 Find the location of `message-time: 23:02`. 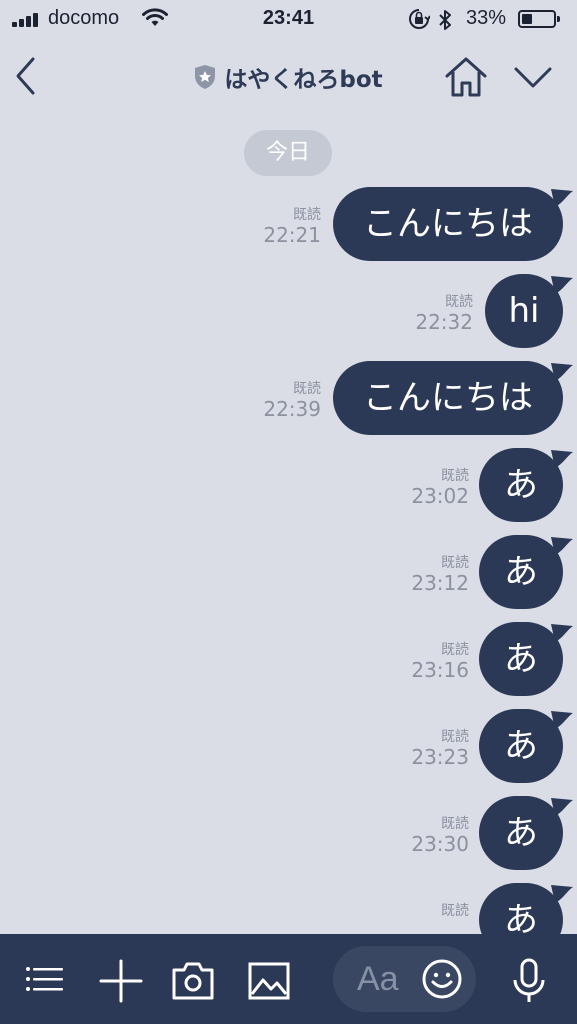

message-time: 23:02 is located at coordinates (440, 496).